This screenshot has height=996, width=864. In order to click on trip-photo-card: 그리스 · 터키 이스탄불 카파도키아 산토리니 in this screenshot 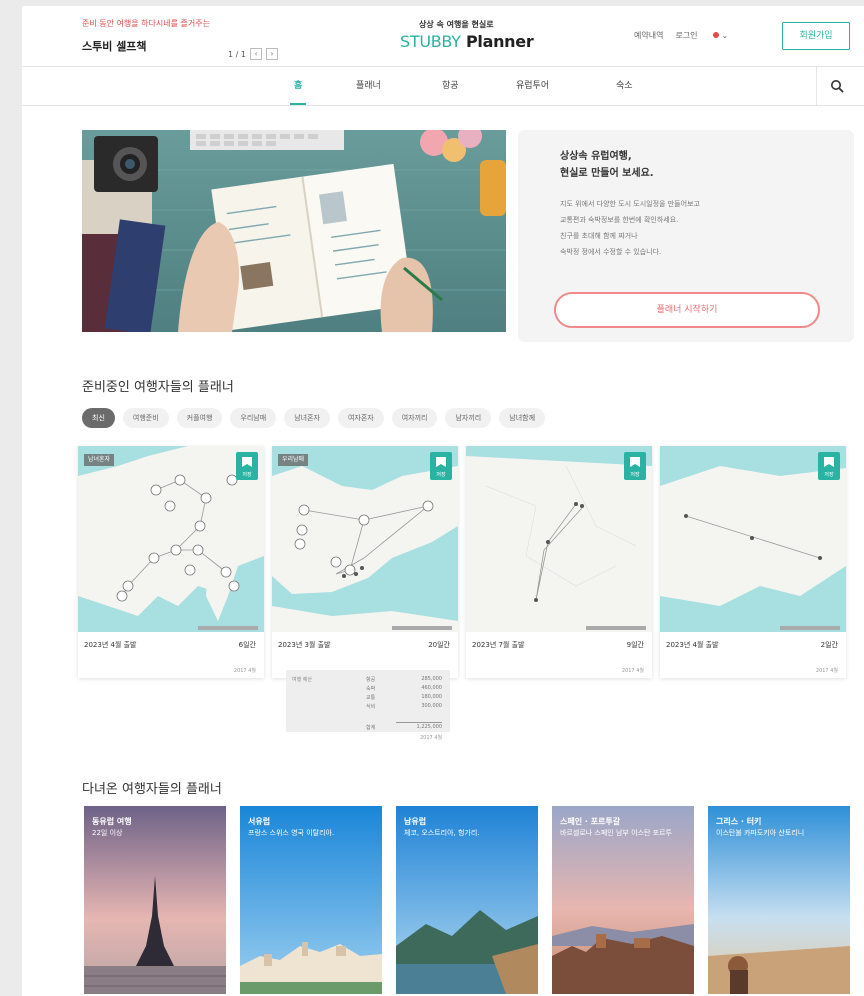, I will do `click(779, 900)`.